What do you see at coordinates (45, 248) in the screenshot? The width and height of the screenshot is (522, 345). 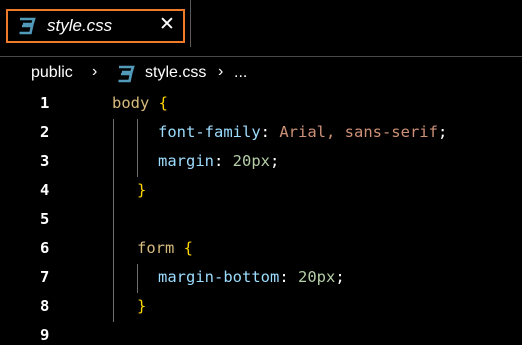 I see `line-number: 6` at bounding box center [45, 248].